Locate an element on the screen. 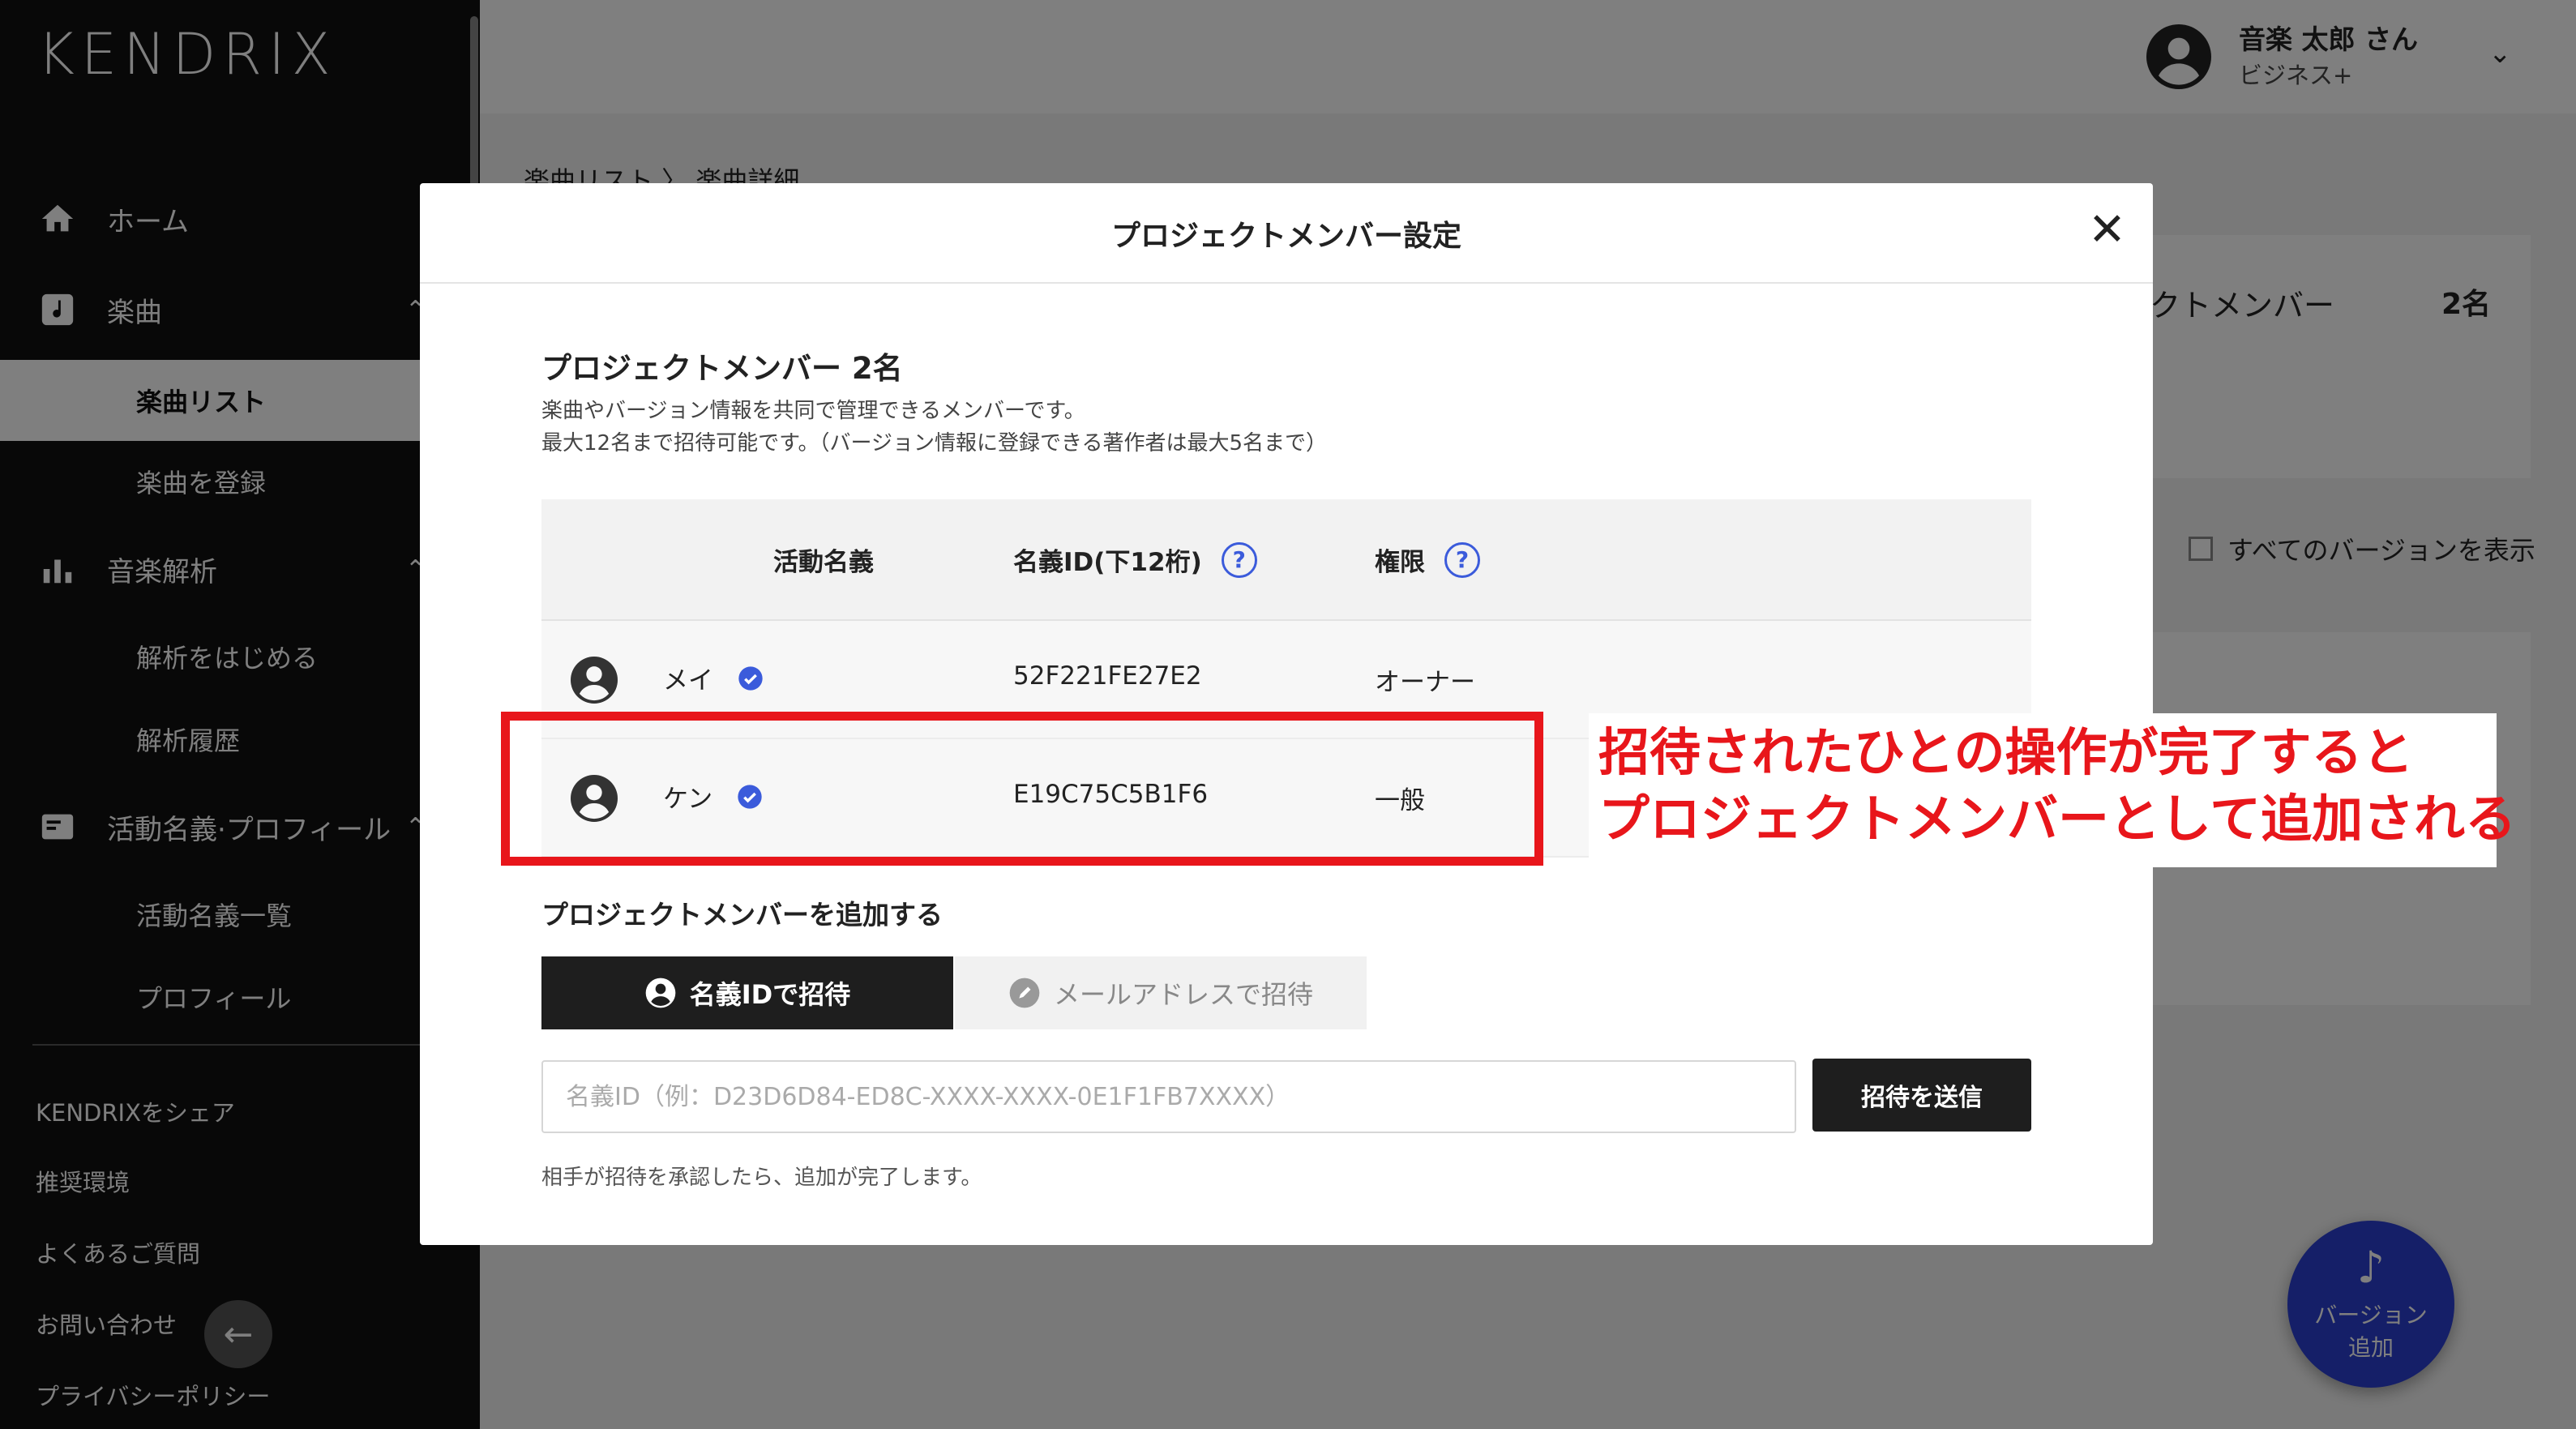 This screenshot has height=1429, width=2576. invite-hint: 相手が招待を承認したら、追加が完了します。 is located at coordinates (761, 1178).